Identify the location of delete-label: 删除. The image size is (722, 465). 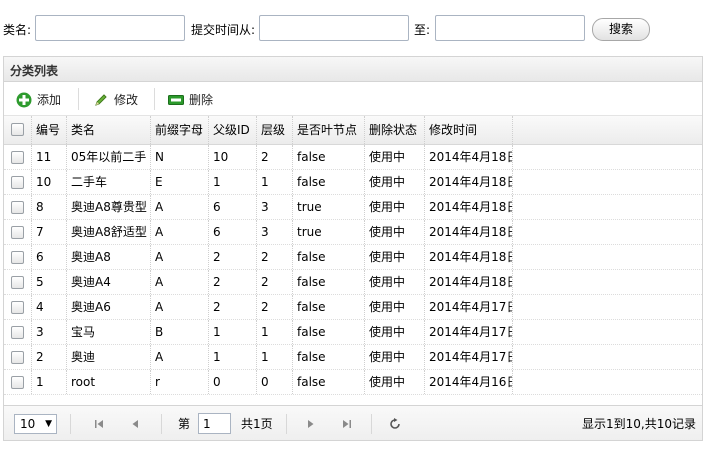
(201, 100).